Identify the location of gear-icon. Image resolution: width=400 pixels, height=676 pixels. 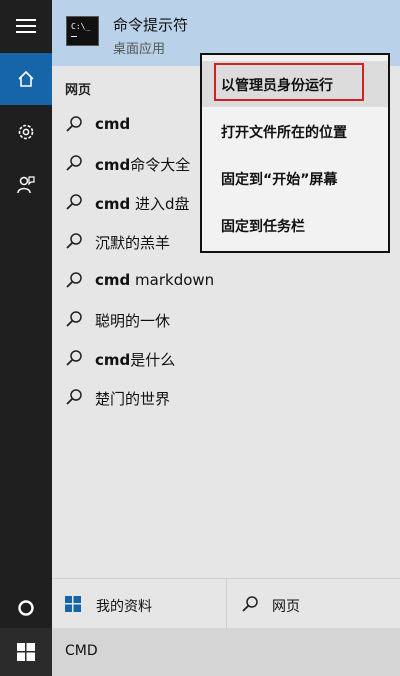
(26, 132).